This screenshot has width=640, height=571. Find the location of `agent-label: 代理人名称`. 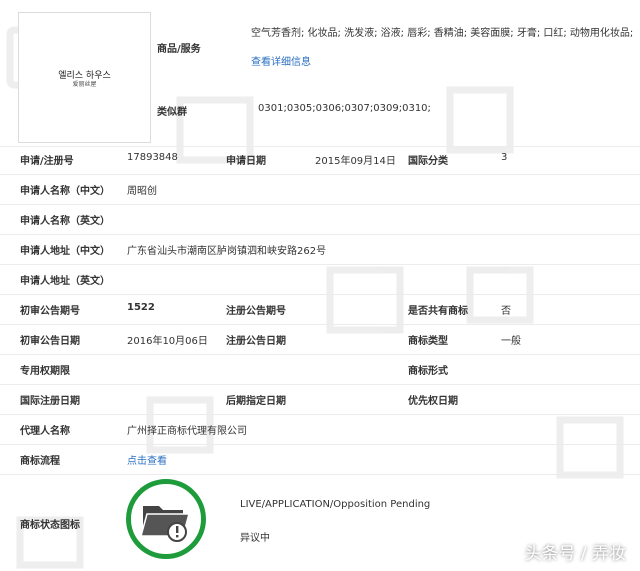

agent-label: 代理人名称 is located at coordinates (45, 431).